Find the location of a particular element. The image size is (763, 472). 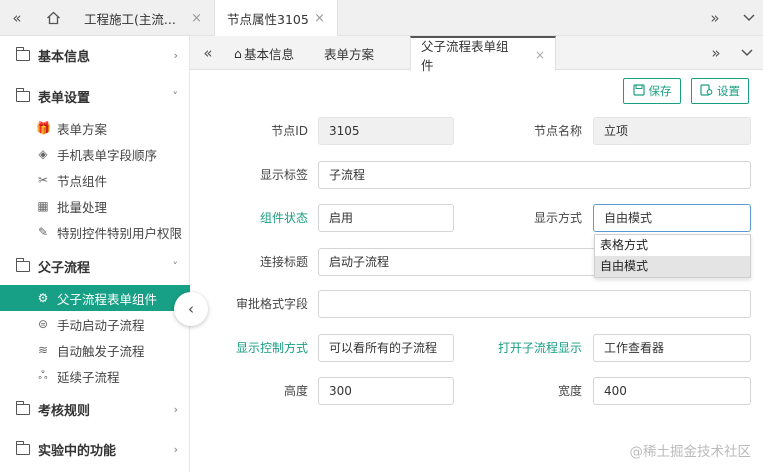

display-mode-dropdown: 表格方式 自由模式 is located at coordinates (672, 256).